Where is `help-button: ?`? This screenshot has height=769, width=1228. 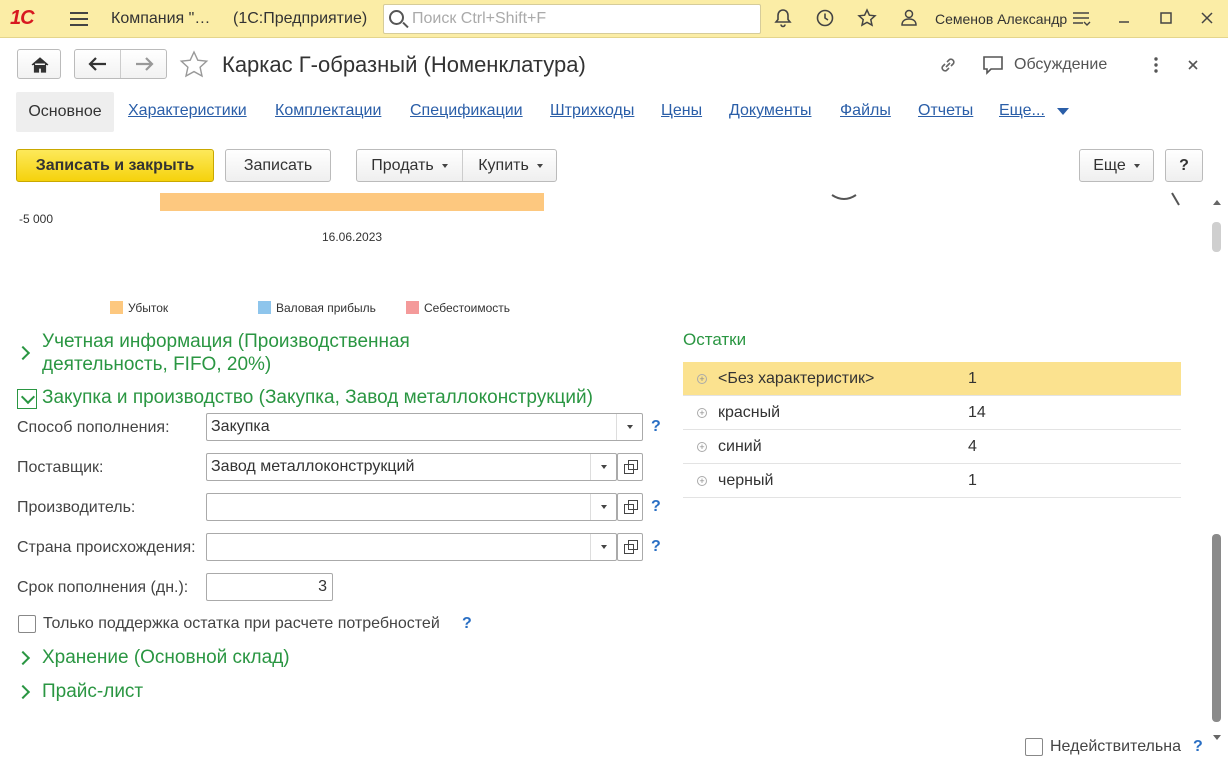
help-button: ? is located at coordinates (1184, 165).